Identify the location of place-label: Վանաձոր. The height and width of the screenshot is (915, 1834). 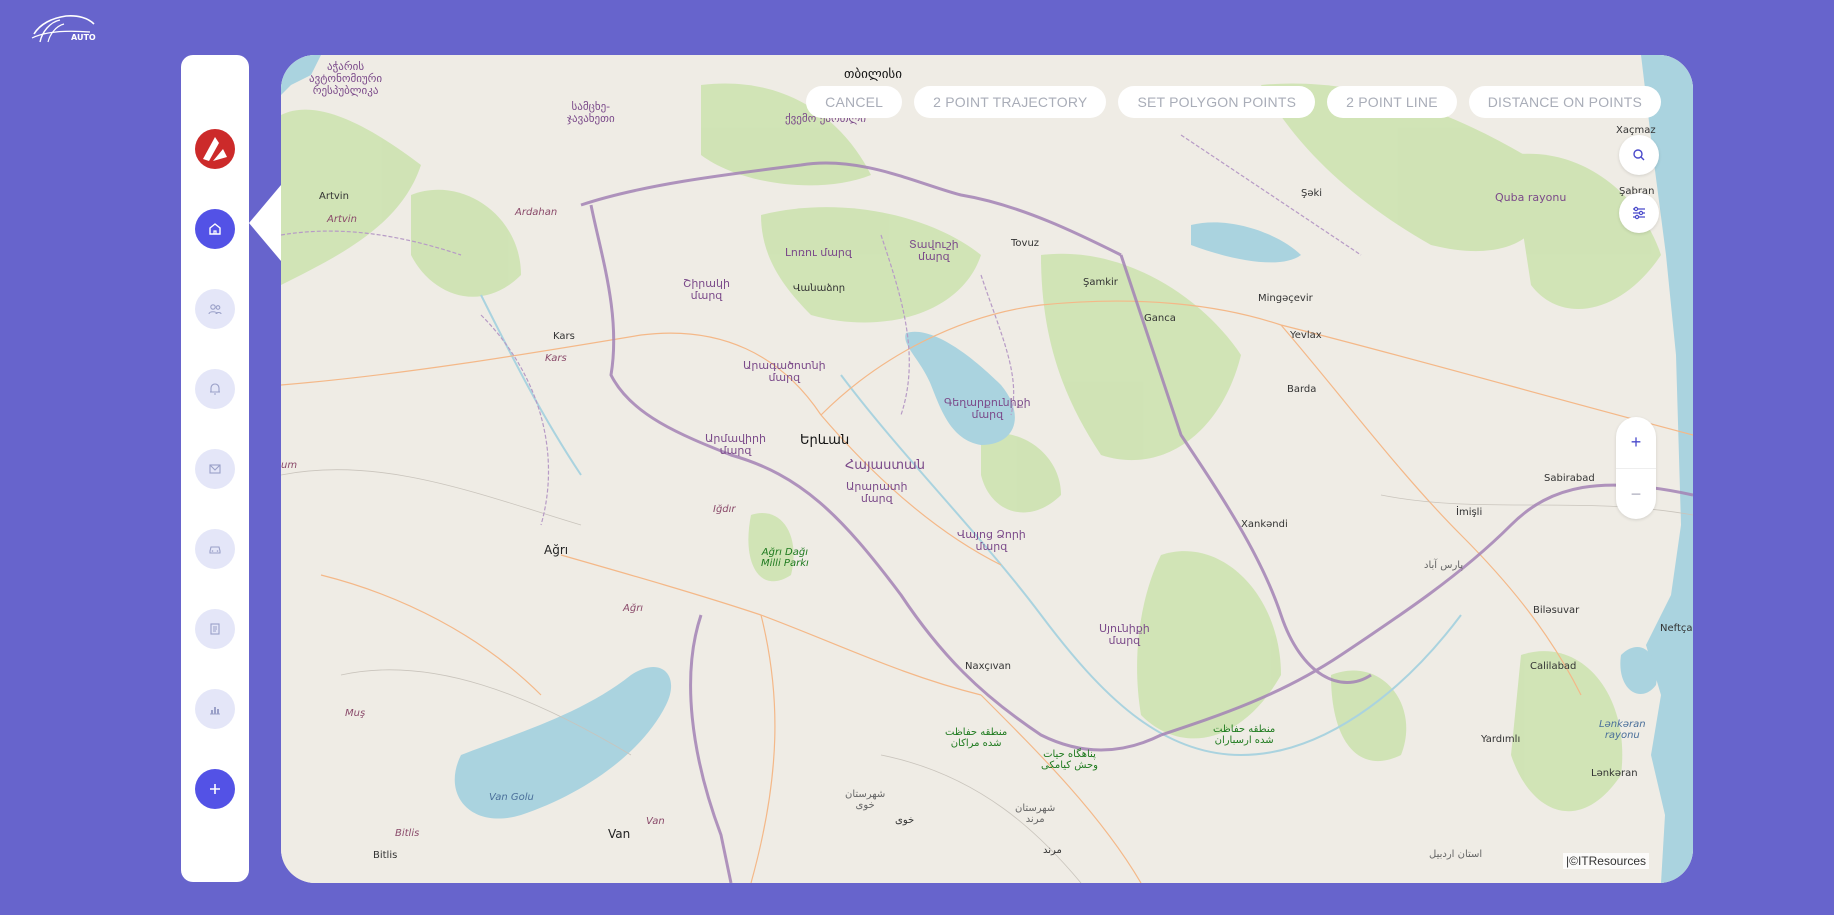
(819, 288).